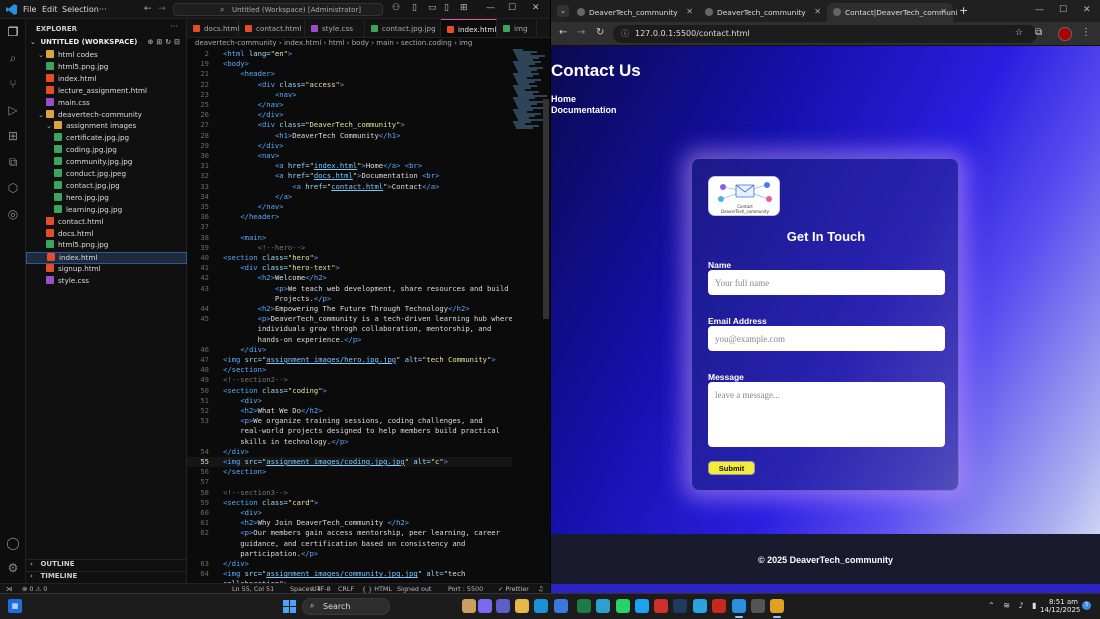 This screenshot has width=1100, height=619. What do you see at coordinates (349, 85) in the screenshot?
I see `code-line: 22 <div class="access">` at bounding box center [349, 85].